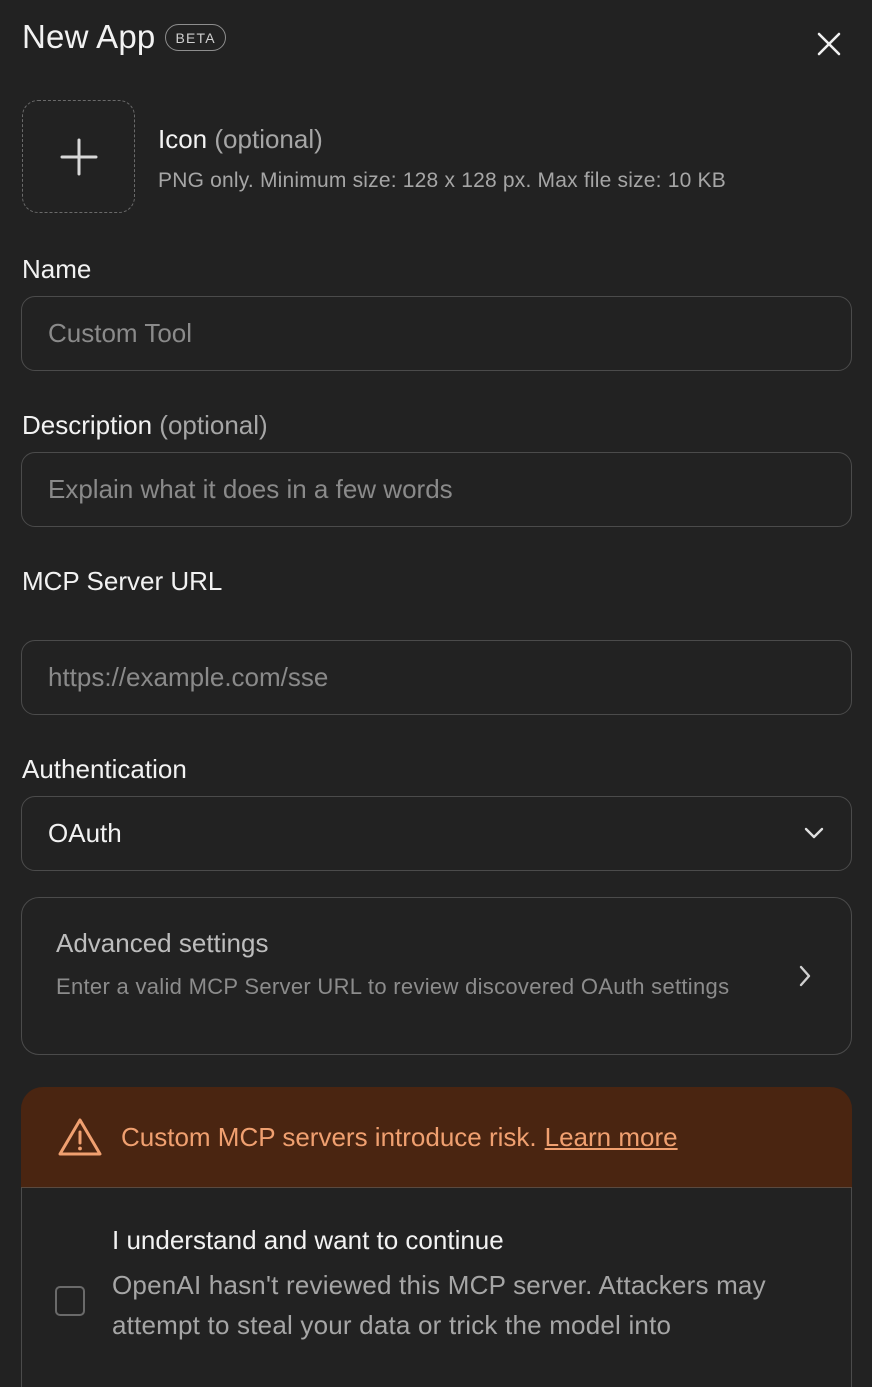 The image size is (872, 1387). I want to click on dialog-header: New App BETA, so click(124, 37).